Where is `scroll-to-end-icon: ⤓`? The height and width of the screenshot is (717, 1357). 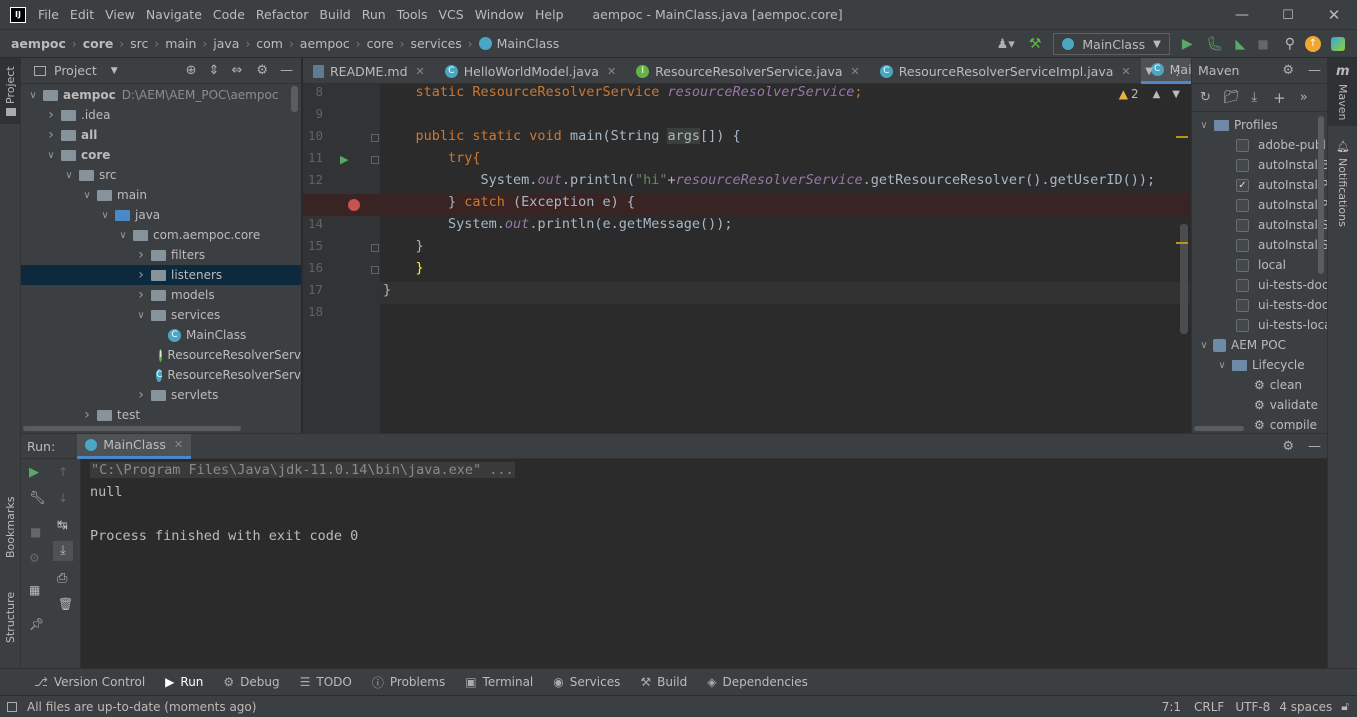
scroll-to-end-icon: ⤓ is located at coordinates (63, 551).